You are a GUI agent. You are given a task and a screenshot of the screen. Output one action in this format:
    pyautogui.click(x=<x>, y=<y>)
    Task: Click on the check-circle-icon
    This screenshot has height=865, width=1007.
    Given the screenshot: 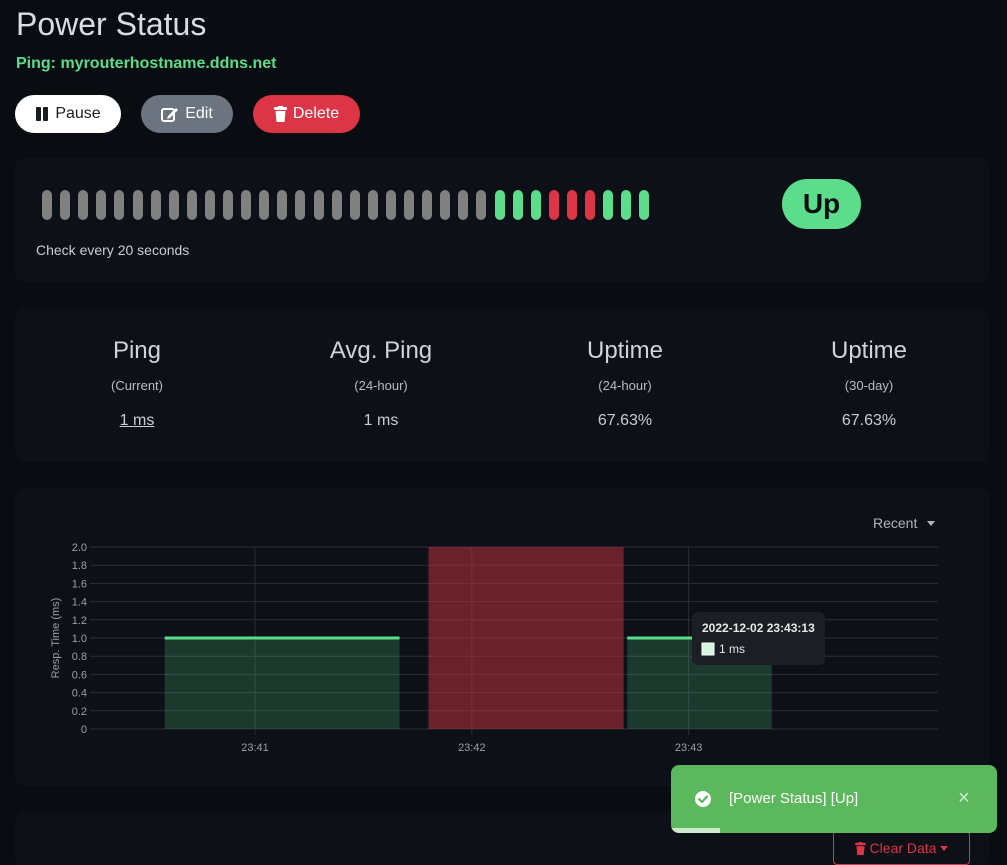 What is the action you would take?
    pyautogui.click(x=703, y=799)
    